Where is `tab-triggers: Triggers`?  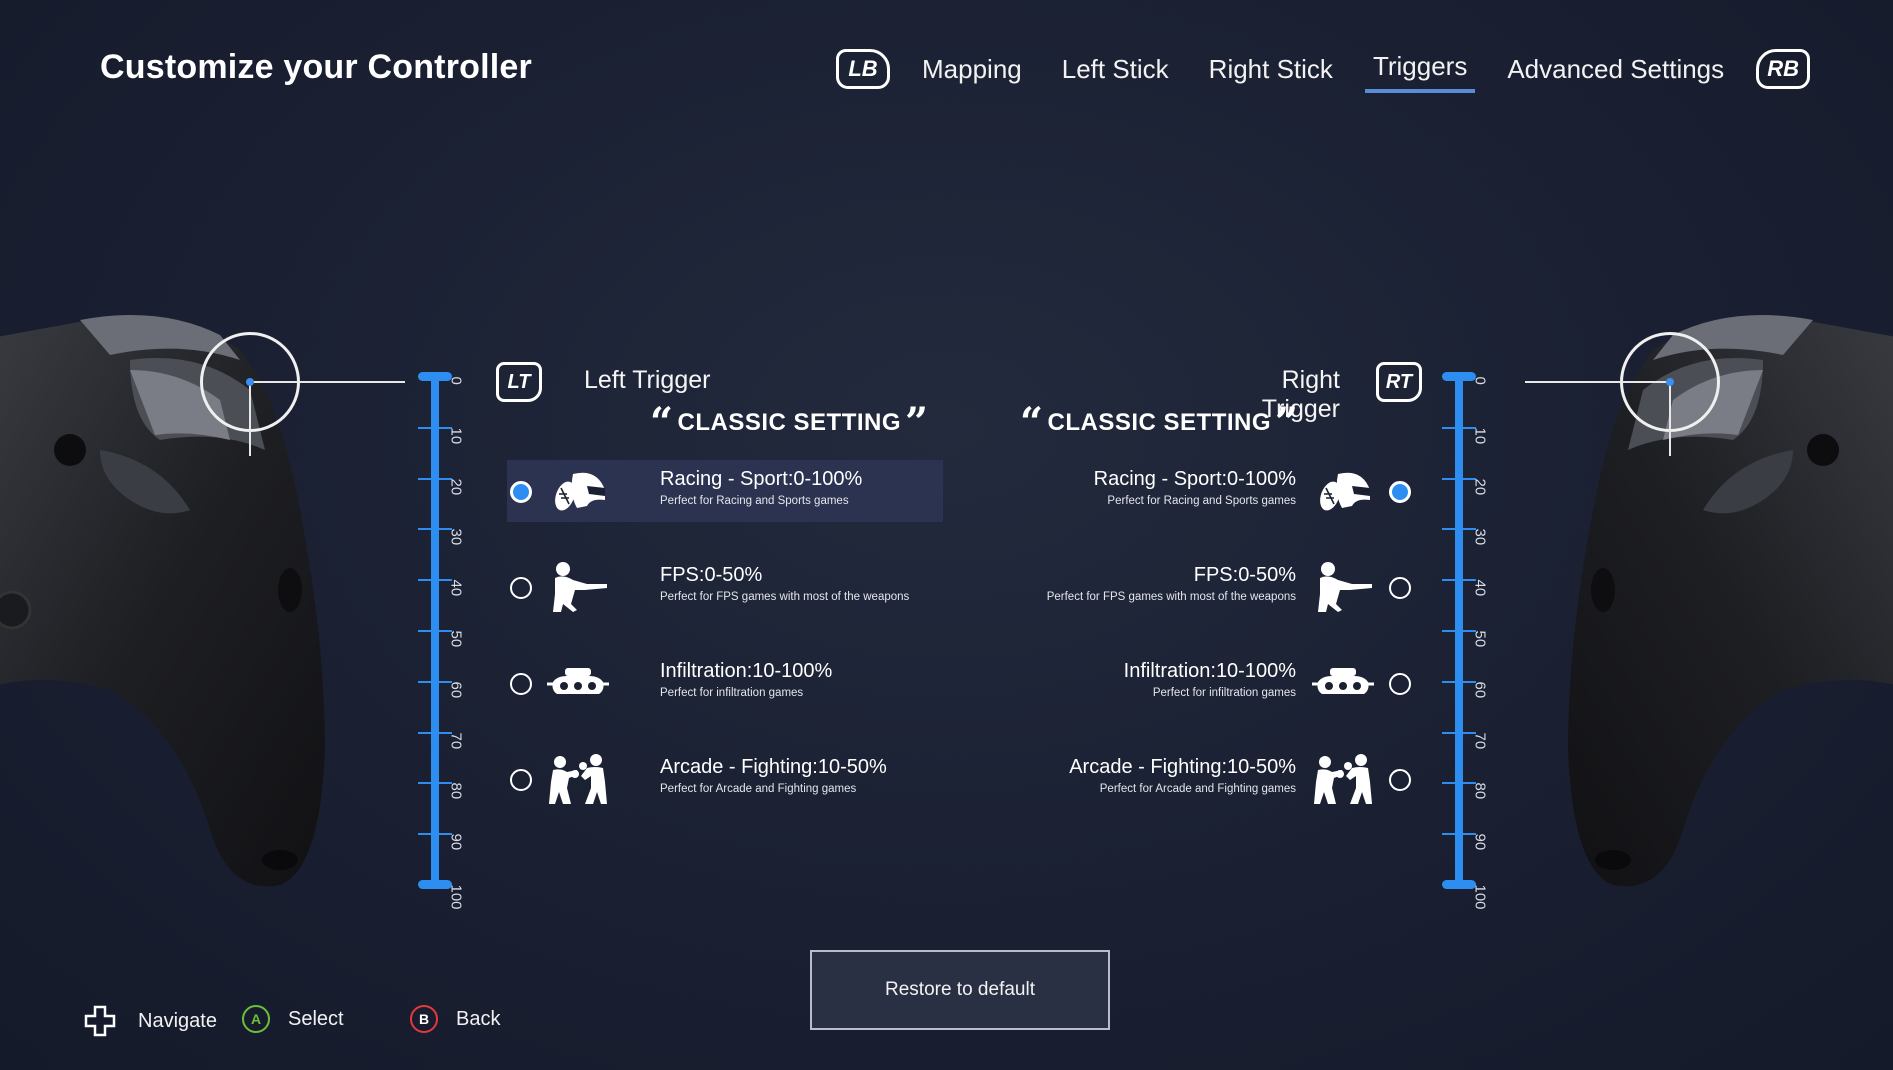 tab-triggers: Triggers is located at coordinates (1420, 69).